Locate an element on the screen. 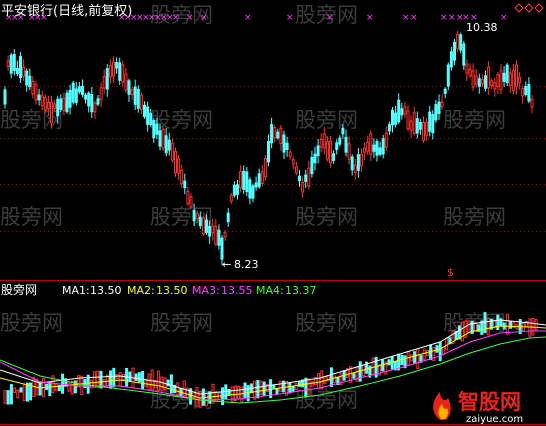 The image size is (546, 426). logo-name: 智股网 is located at coordinates (489, 402).